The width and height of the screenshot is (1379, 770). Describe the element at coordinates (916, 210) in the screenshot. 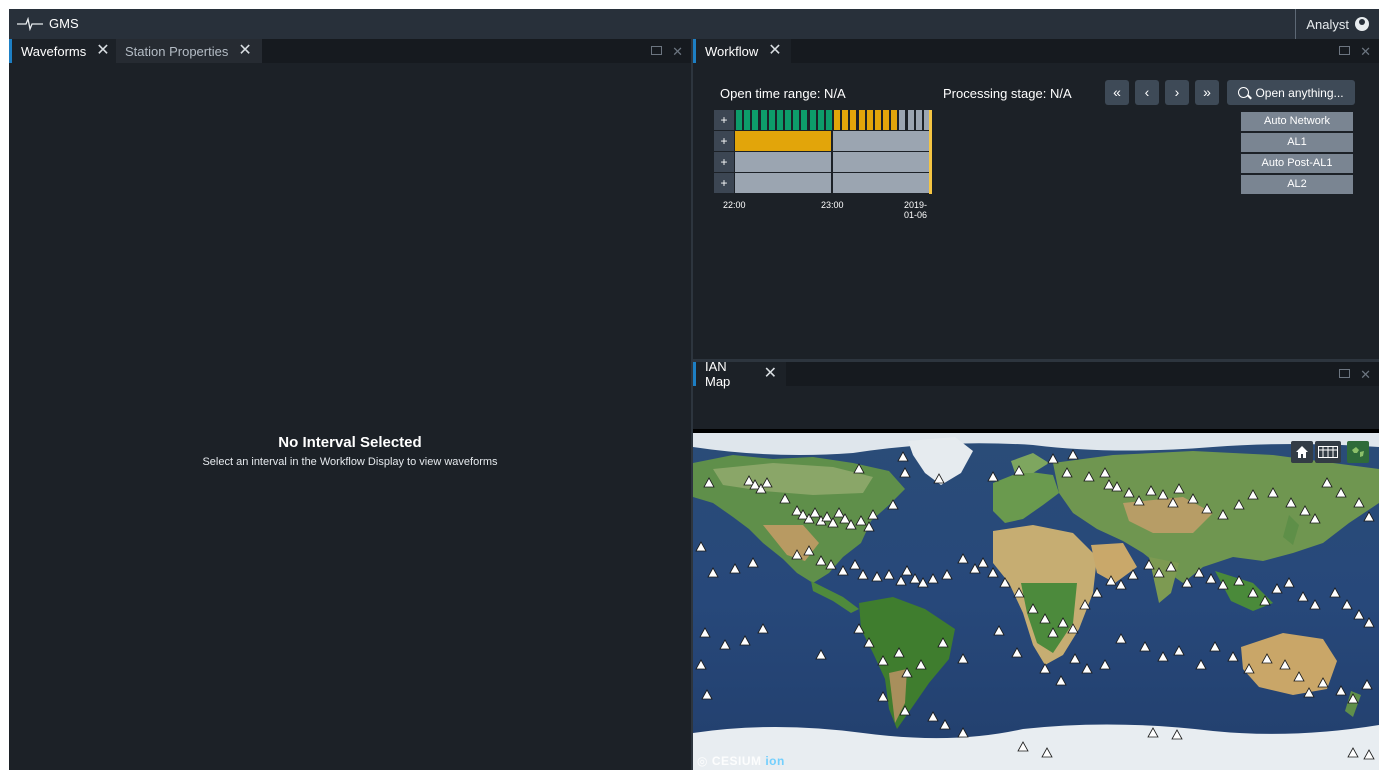

I see `time-label: 2019-01-06` at that location.